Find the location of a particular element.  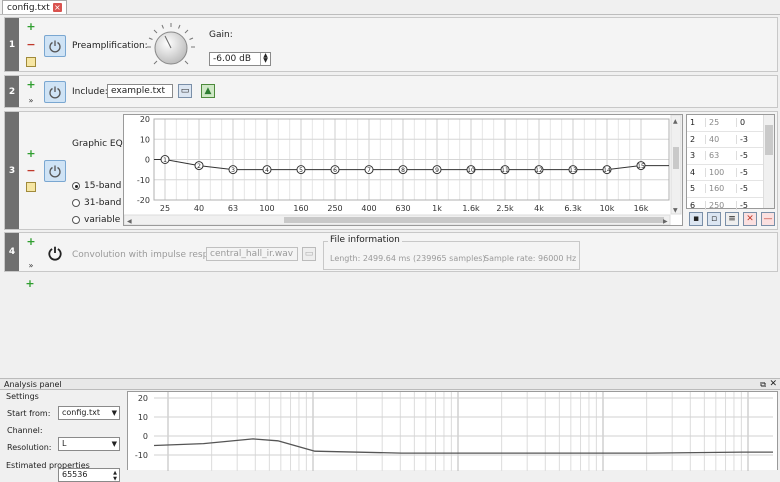

resolution-spinbox: 65536 ▲ ▼ is located at coordinates (89, 475).